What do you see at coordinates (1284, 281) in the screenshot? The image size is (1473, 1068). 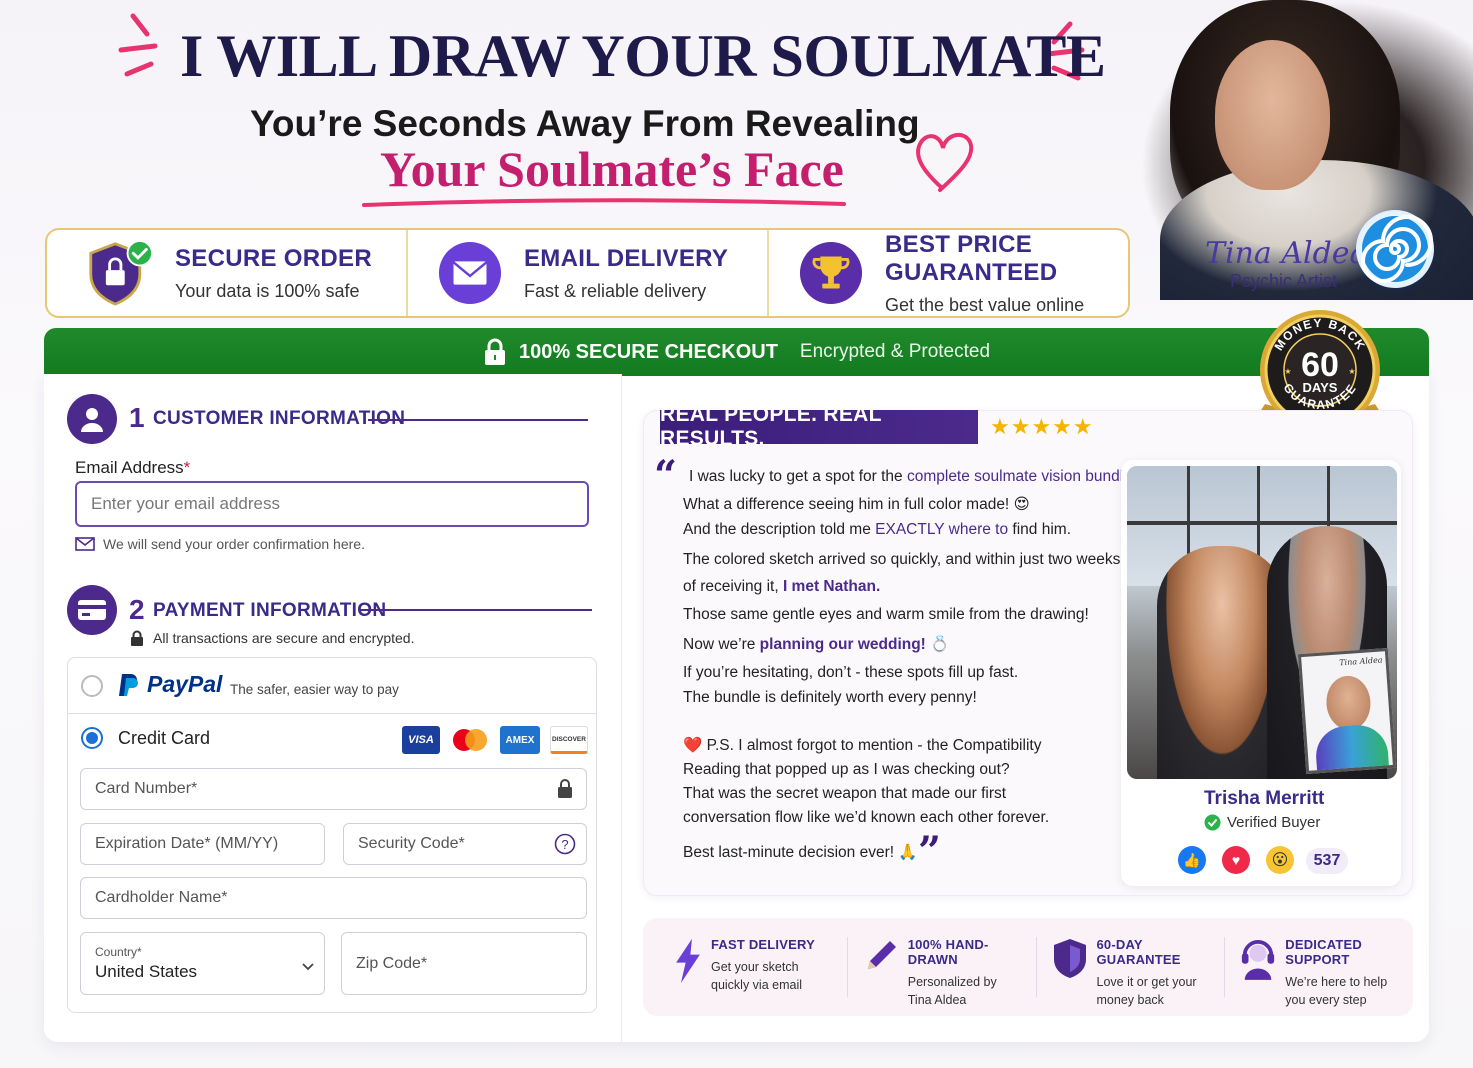 I see `artist-role: Psychic Artist` at bounding box center [1284, 281].